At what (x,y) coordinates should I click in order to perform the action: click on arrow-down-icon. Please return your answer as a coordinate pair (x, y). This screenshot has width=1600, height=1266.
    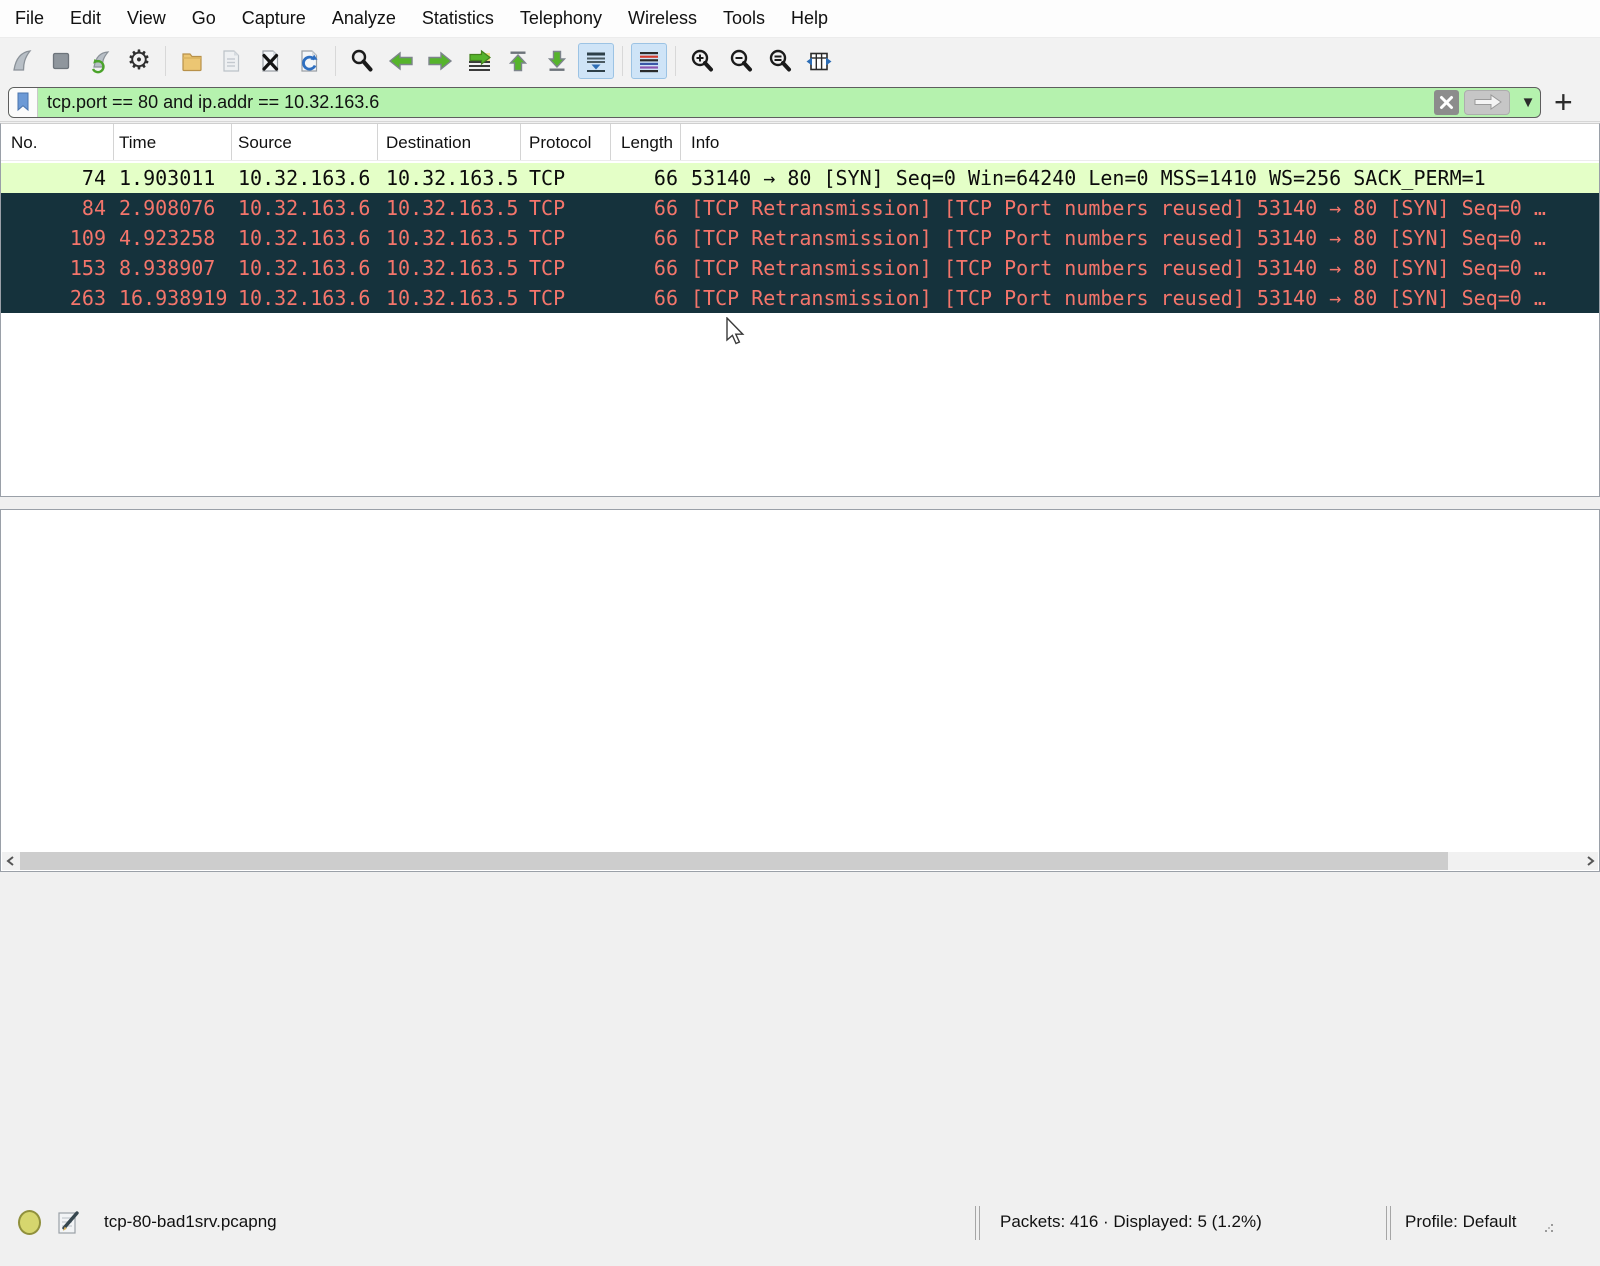
    Looking at the image, I should click on (557, 60).